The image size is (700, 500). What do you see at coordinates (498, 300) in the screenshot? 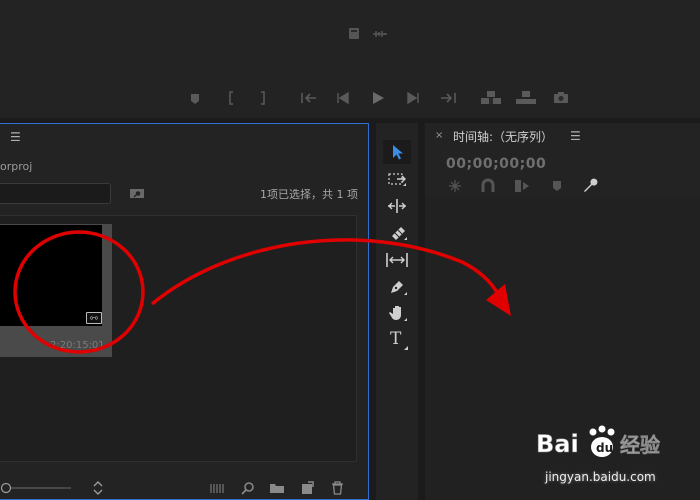
I see `annotation-arrowhead` at bounding box center [498, 300].